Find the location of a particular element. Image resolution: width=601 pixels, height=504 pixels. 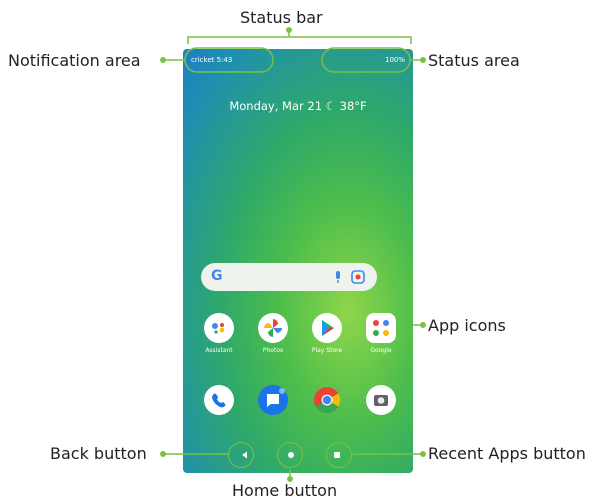

messages-icon is located at coordinates (273, 400).